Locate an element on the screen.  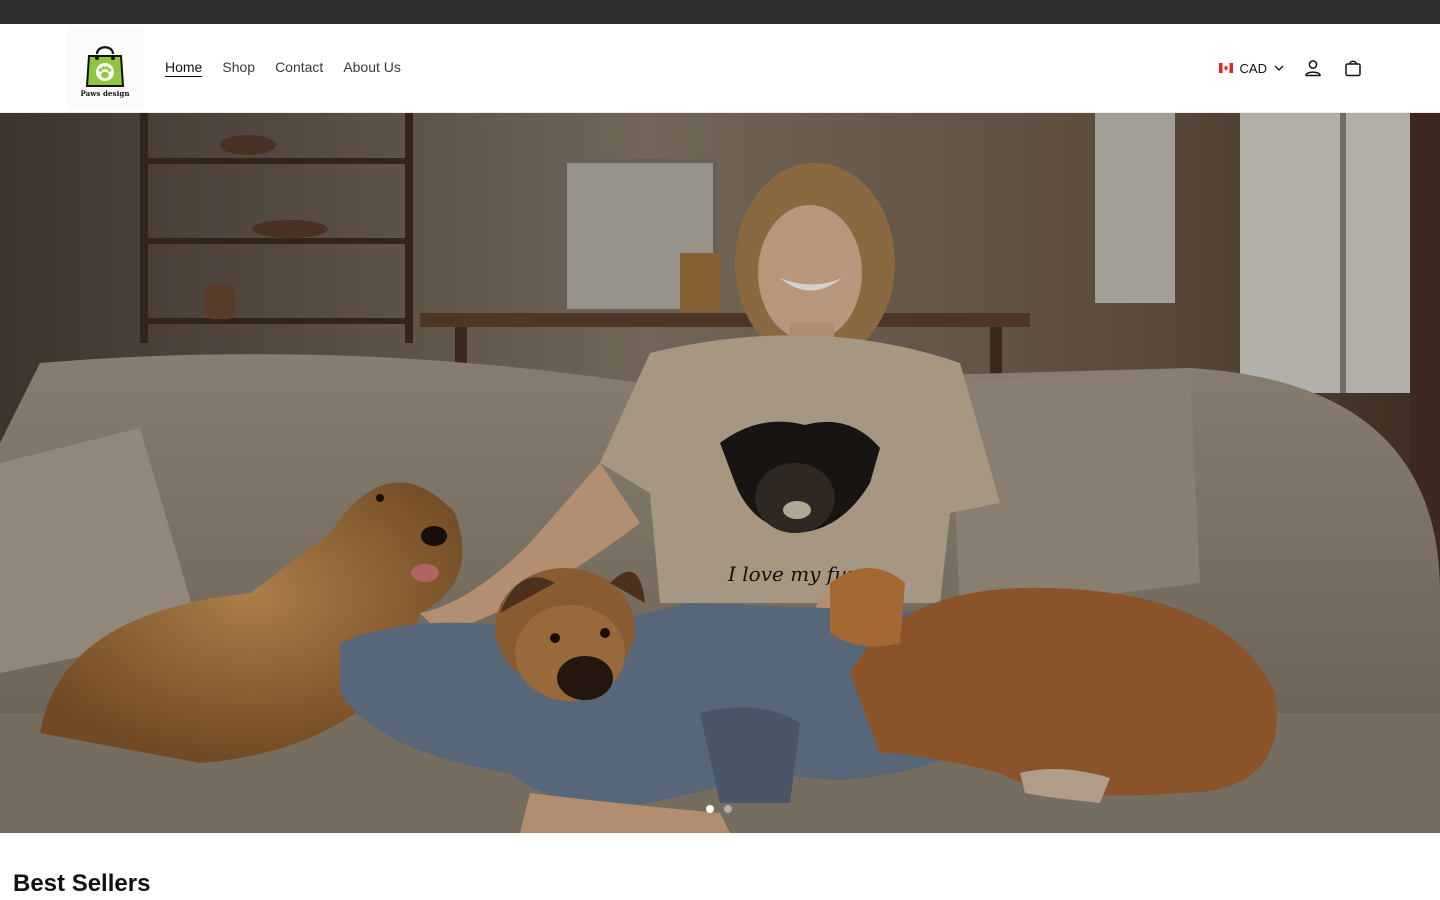
announcement-bar is located at coordinates (720, 12).